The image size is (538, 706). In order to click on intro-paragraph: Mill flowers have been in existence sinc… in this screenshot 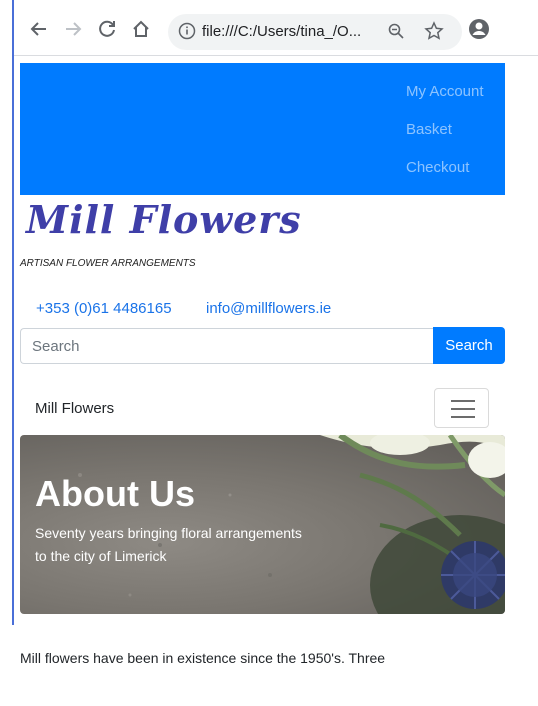, I will do `click(203, 658)`.